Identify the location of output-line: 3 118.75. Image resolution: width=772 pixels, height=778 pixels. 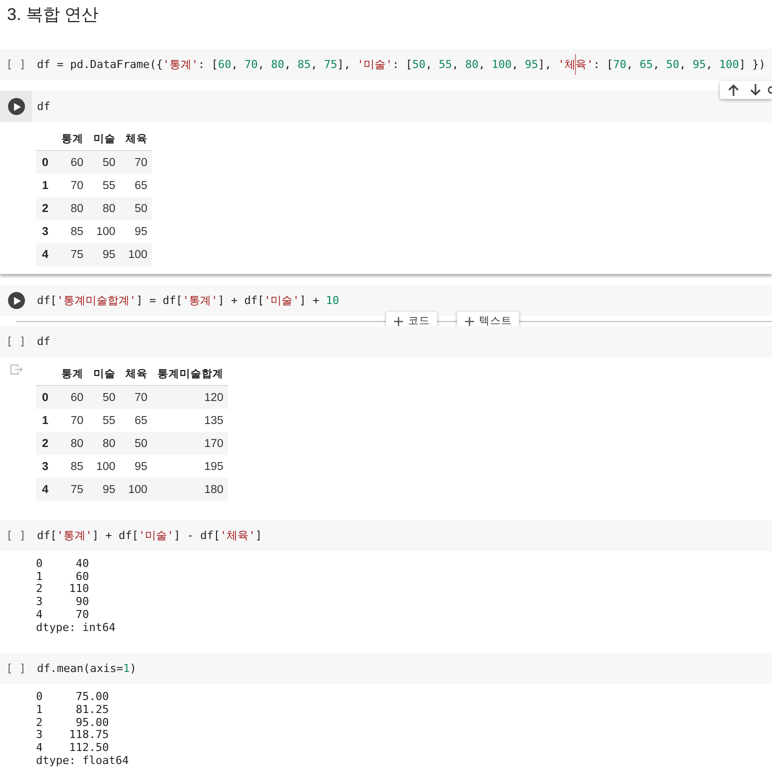
(73, 735).